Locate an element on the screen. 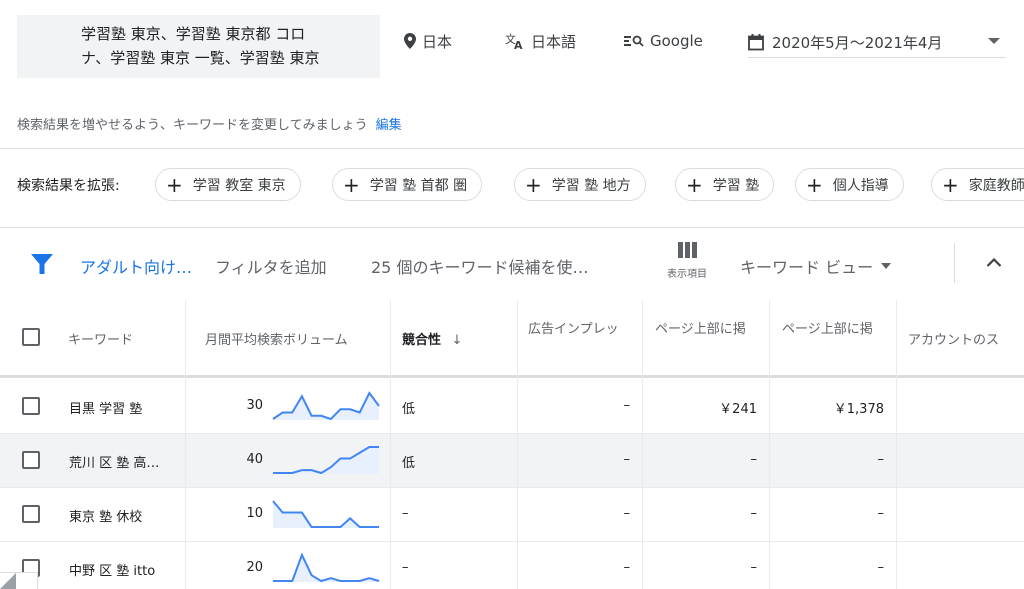 Image resolution: width=1024 pixels, height=589 pixels. table-row: 荒川 区 塾 高… 40 低 – – – is located at coordinates (512, 461).